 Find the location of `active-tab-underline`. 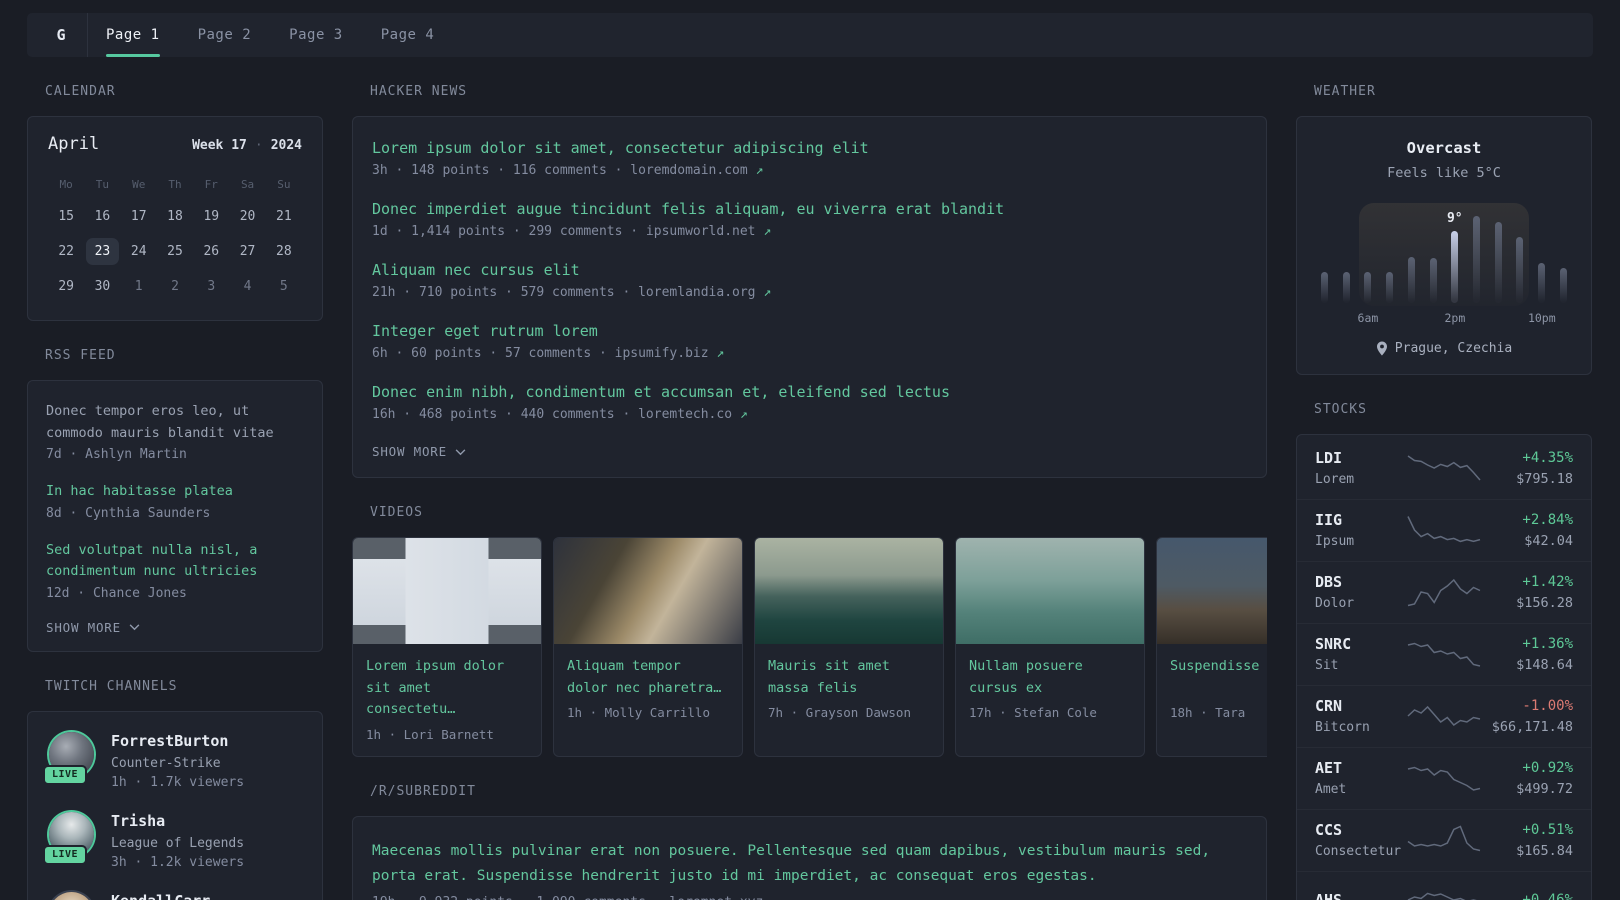

active-tab-underline is located at coordinates (133, 55).